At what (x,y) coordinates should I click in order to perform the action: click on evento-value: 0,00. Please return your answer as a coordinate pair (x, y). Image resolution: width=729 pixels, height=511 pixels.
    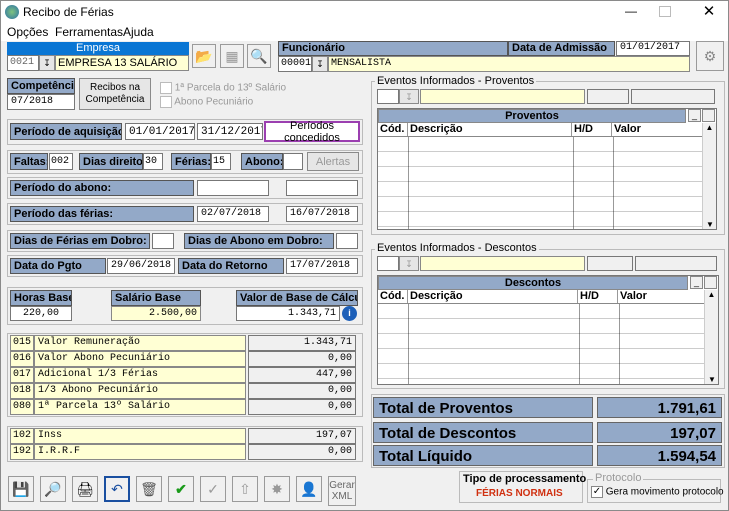
    Looking at the image, I should click on (302, 391).